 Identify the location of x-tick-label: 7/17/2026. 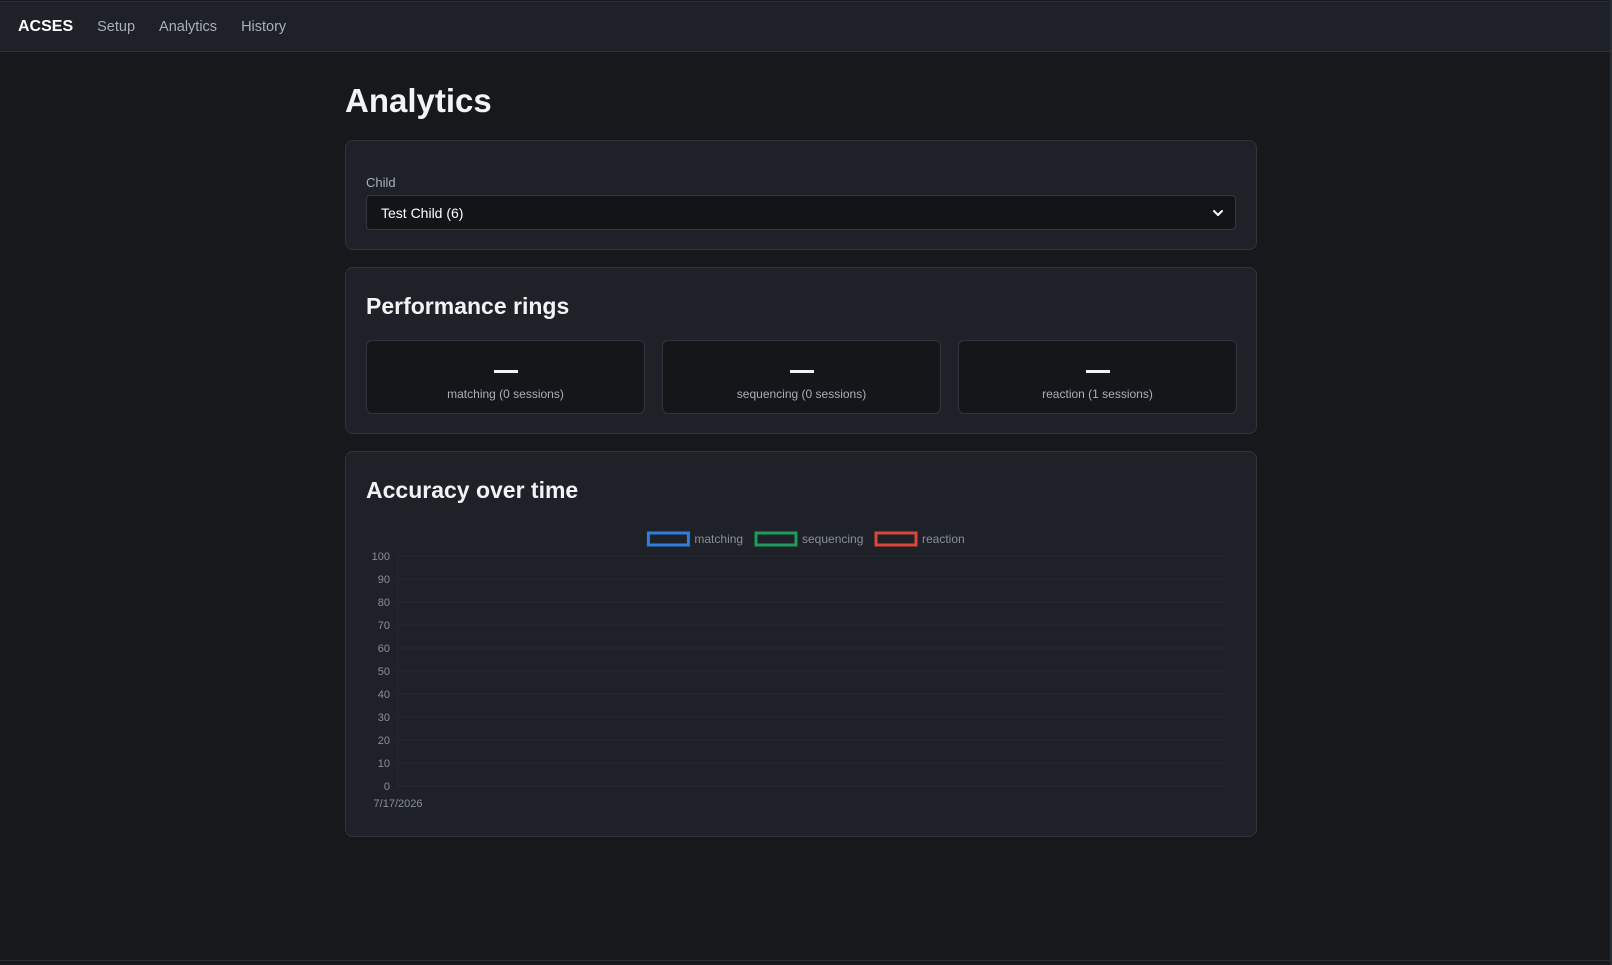
(398, 804).